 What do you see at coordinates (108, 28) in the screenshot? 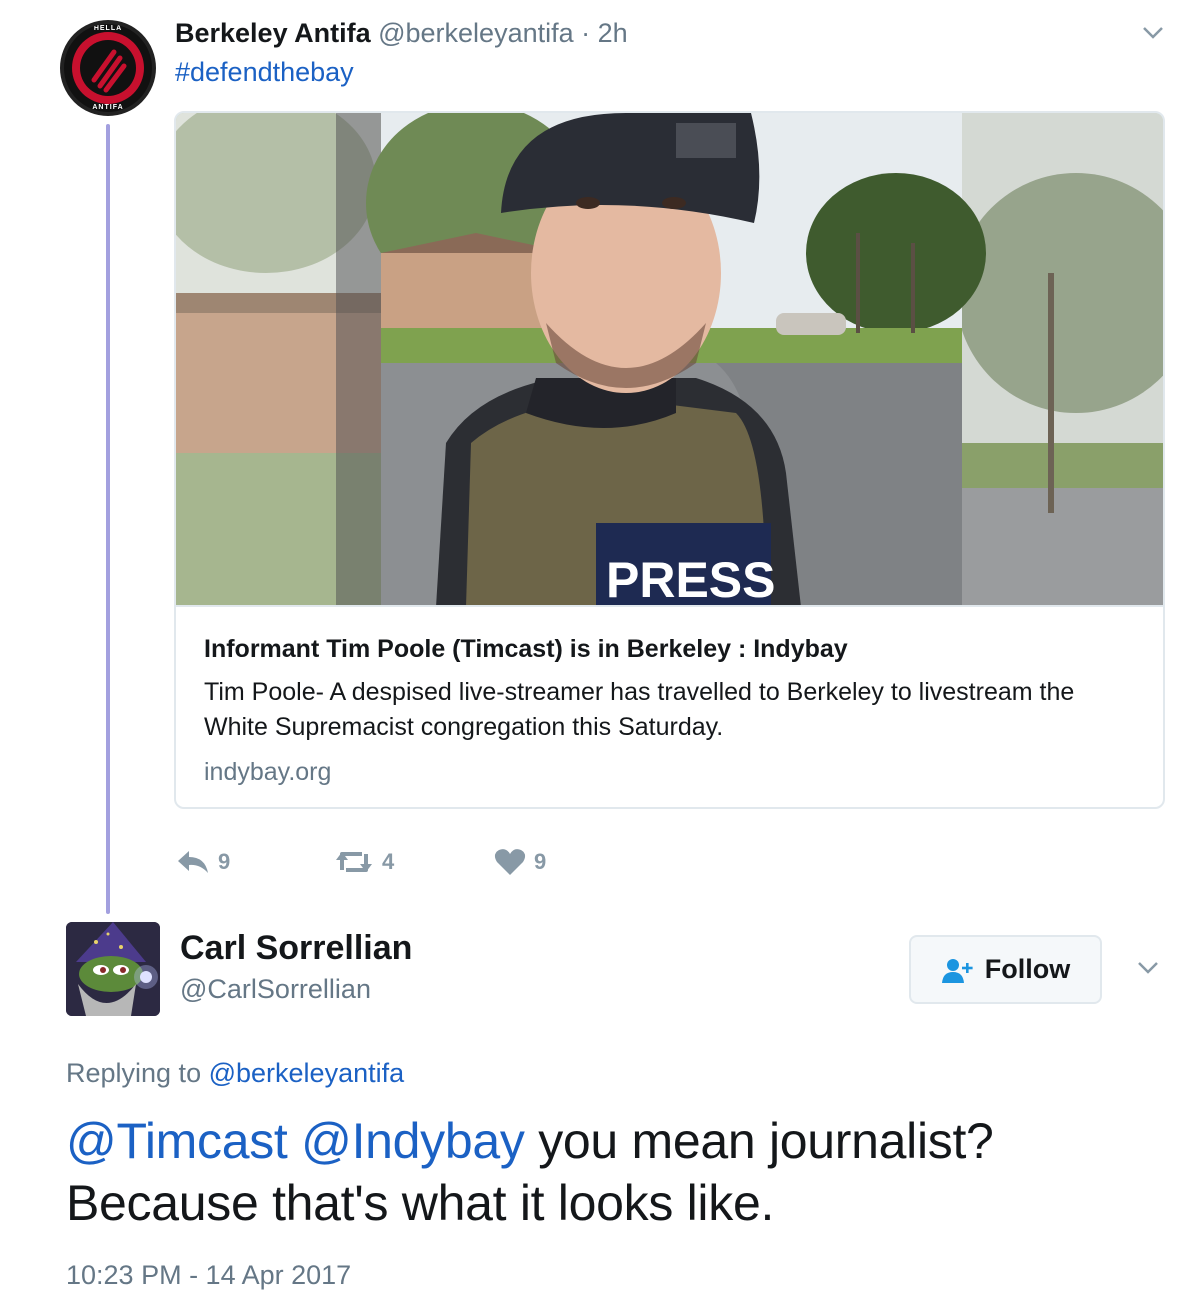
I see `avatar-top-text: HELLA` at bounding box center [108, 28].